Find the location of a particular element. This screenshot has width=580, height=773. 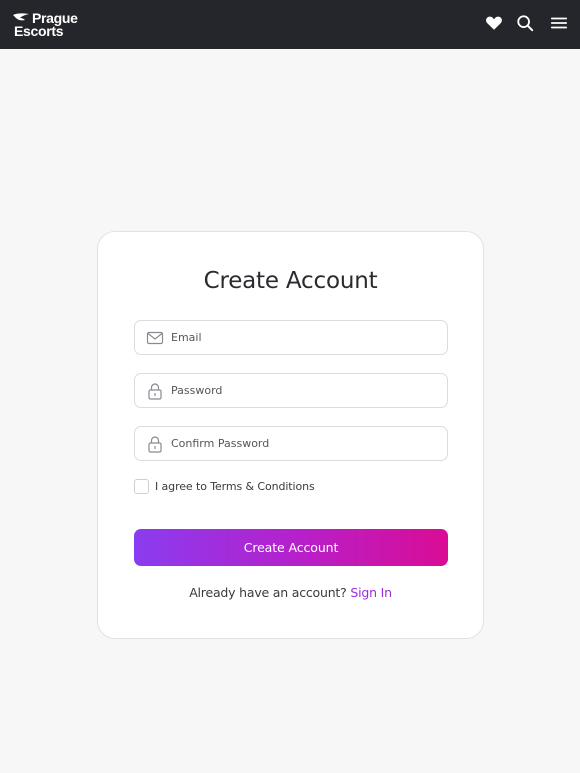

create-account-button: Create Account is located at coordinates (291, 547).